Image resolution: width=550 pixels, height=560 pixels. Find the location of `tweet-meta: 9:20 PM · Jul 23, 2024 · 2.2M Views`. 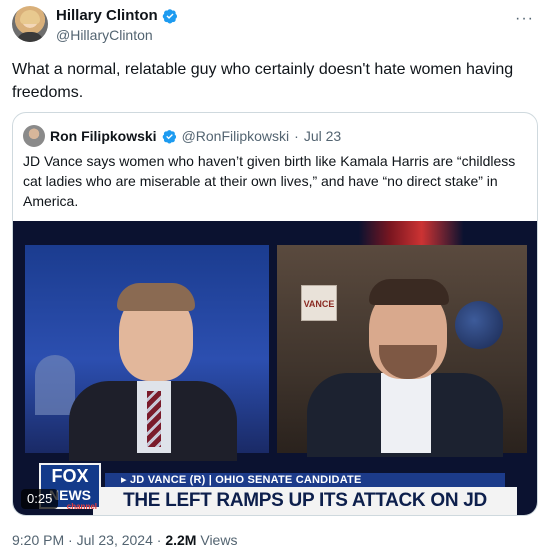

tweet-meta: 9:20 PM · Jul 23, 2024 · 2.2M Views is located at coordinates (124, 540).